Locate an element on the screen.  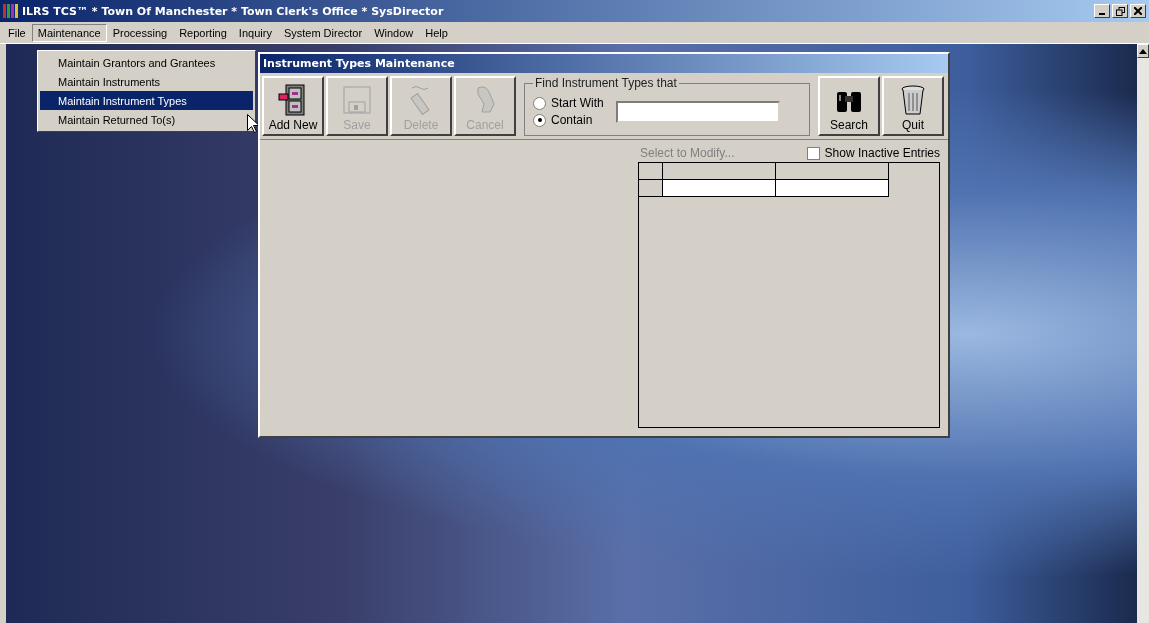
add-button: Add New is located at coordinates (293, 106).